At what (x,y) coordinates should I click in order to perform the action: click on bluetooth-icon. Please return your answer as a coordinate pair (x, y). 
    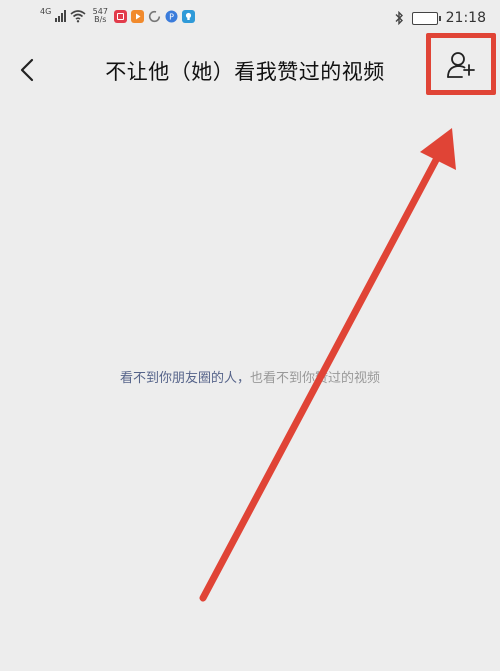
    Looking at the image, I should click on (399, 18).